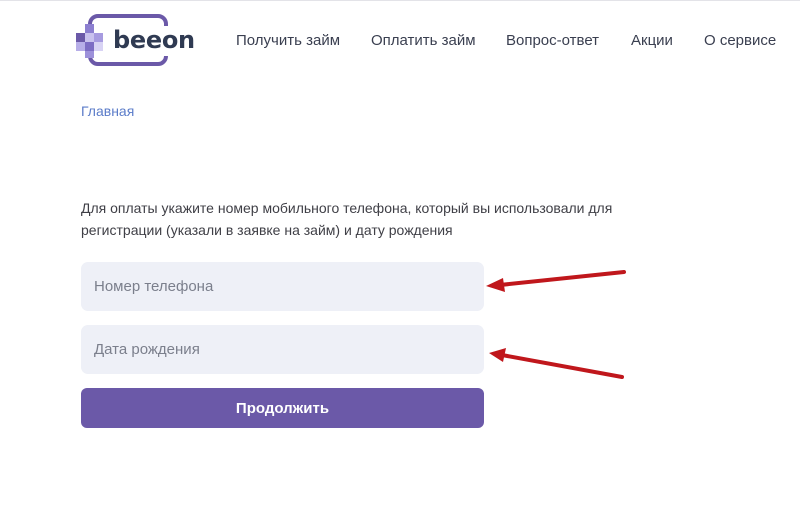 This screenshot has height=514, width=800. What do you see at coordinates (652, 40) in the screenshot?
I see `nav-item-promotions: Акции` at bounding box center [652, 40].